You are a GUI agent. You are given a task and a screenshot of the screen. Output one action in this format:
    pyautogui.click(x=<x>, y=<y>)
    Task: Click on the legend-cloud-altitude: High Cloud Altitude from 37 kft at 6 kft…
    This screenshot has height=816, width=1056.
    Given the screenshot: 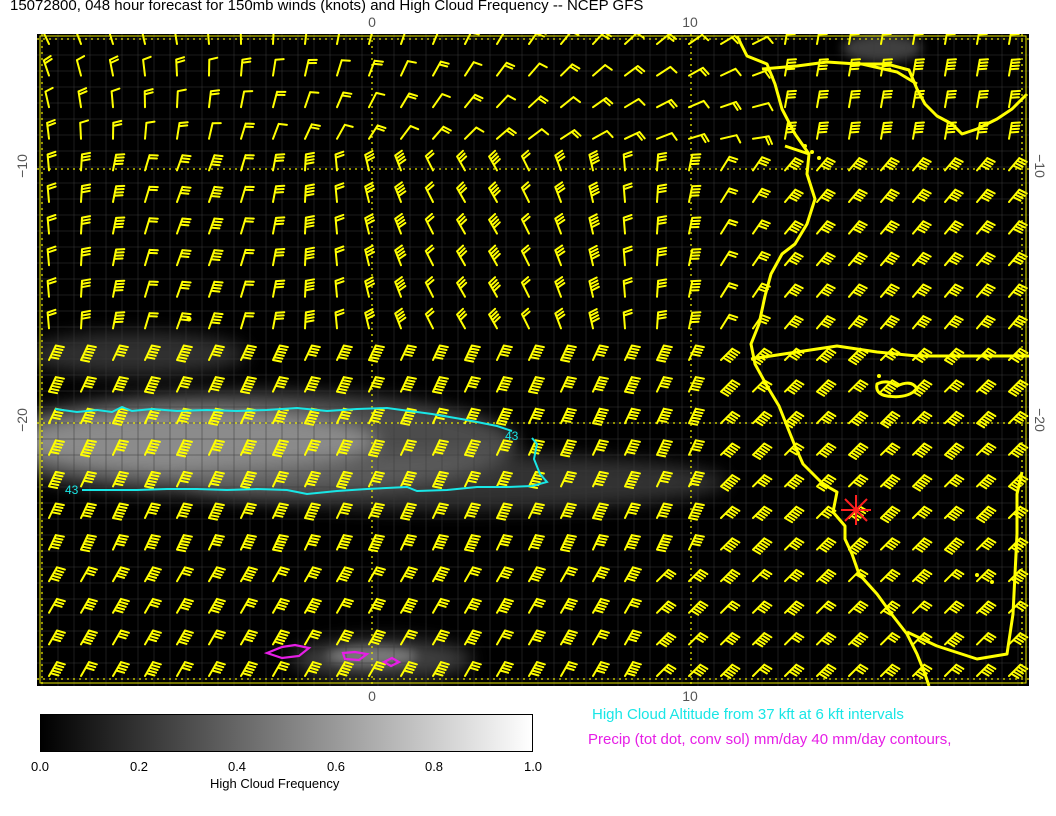 What is the action you would take?
    pyautogui.click(x=748, y=714)
    